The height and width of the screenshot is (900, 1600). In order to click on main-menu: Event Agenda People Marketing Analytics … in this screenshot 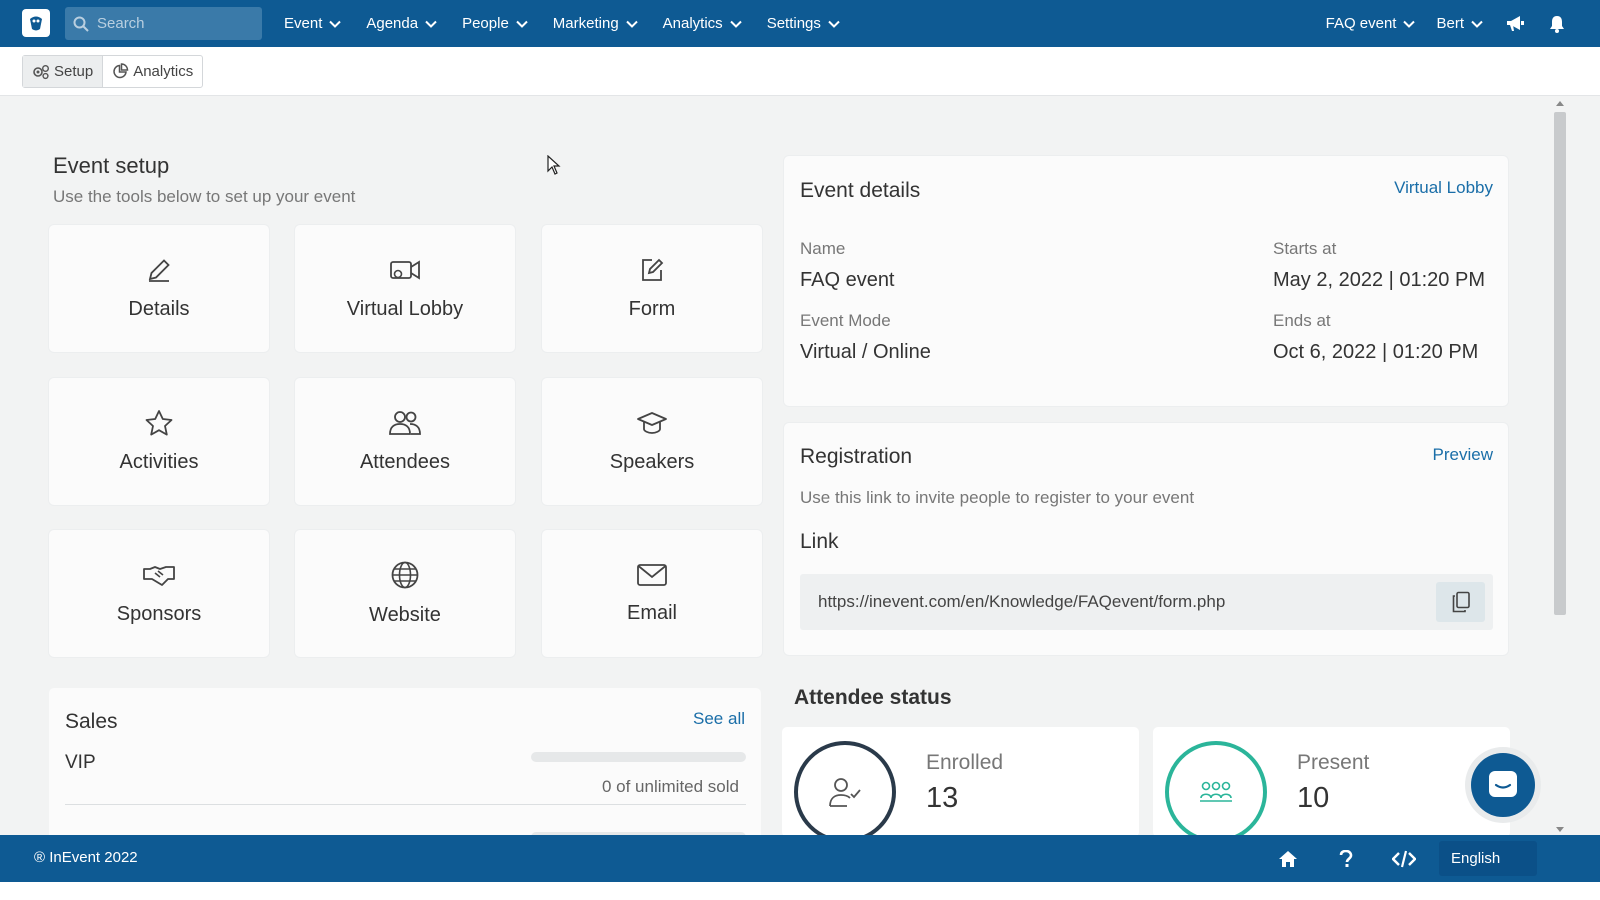, I will do `click(562, 23)`.